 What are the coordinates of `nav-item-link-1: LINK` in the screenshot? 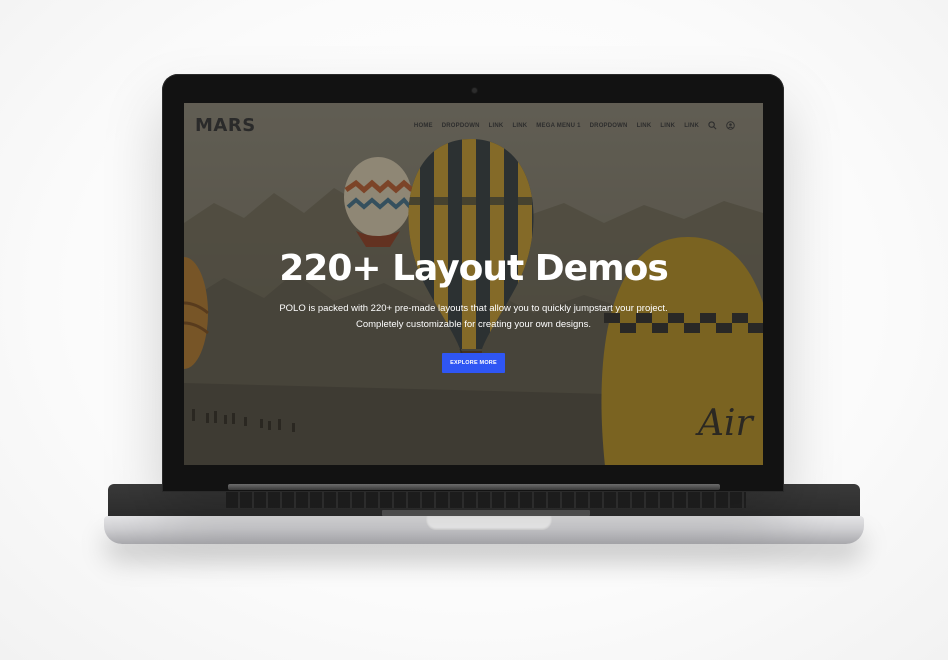 It's located at (496, 126).